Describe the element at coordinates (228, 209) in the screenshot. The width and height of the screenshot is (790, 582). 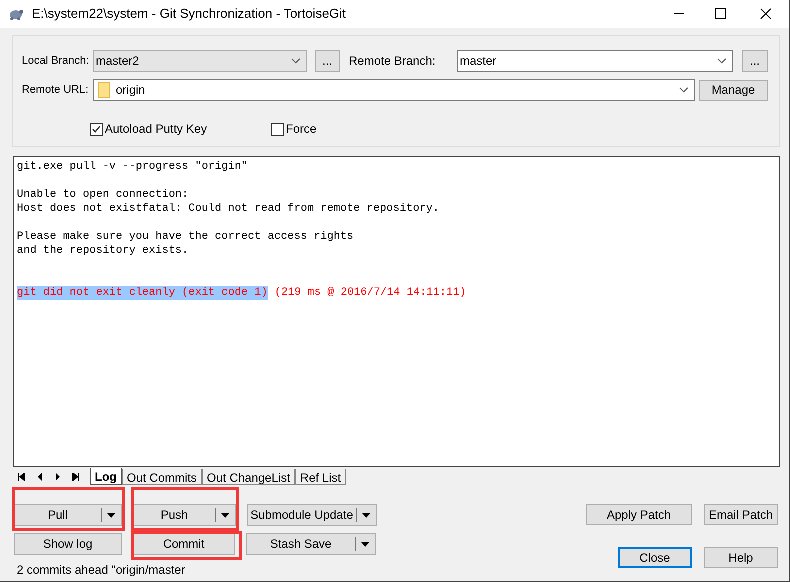
I see `log-line: Host does not existfatal: Could not read from remote repository.` at that location.